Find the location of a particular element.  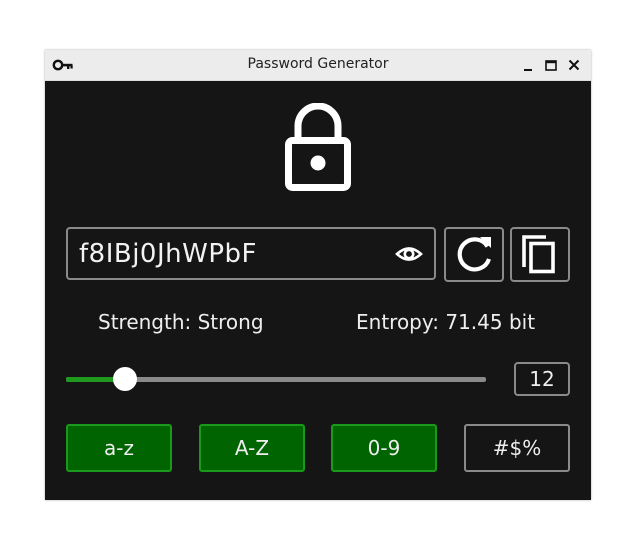

length-slider is located at coordinates (276, 379).